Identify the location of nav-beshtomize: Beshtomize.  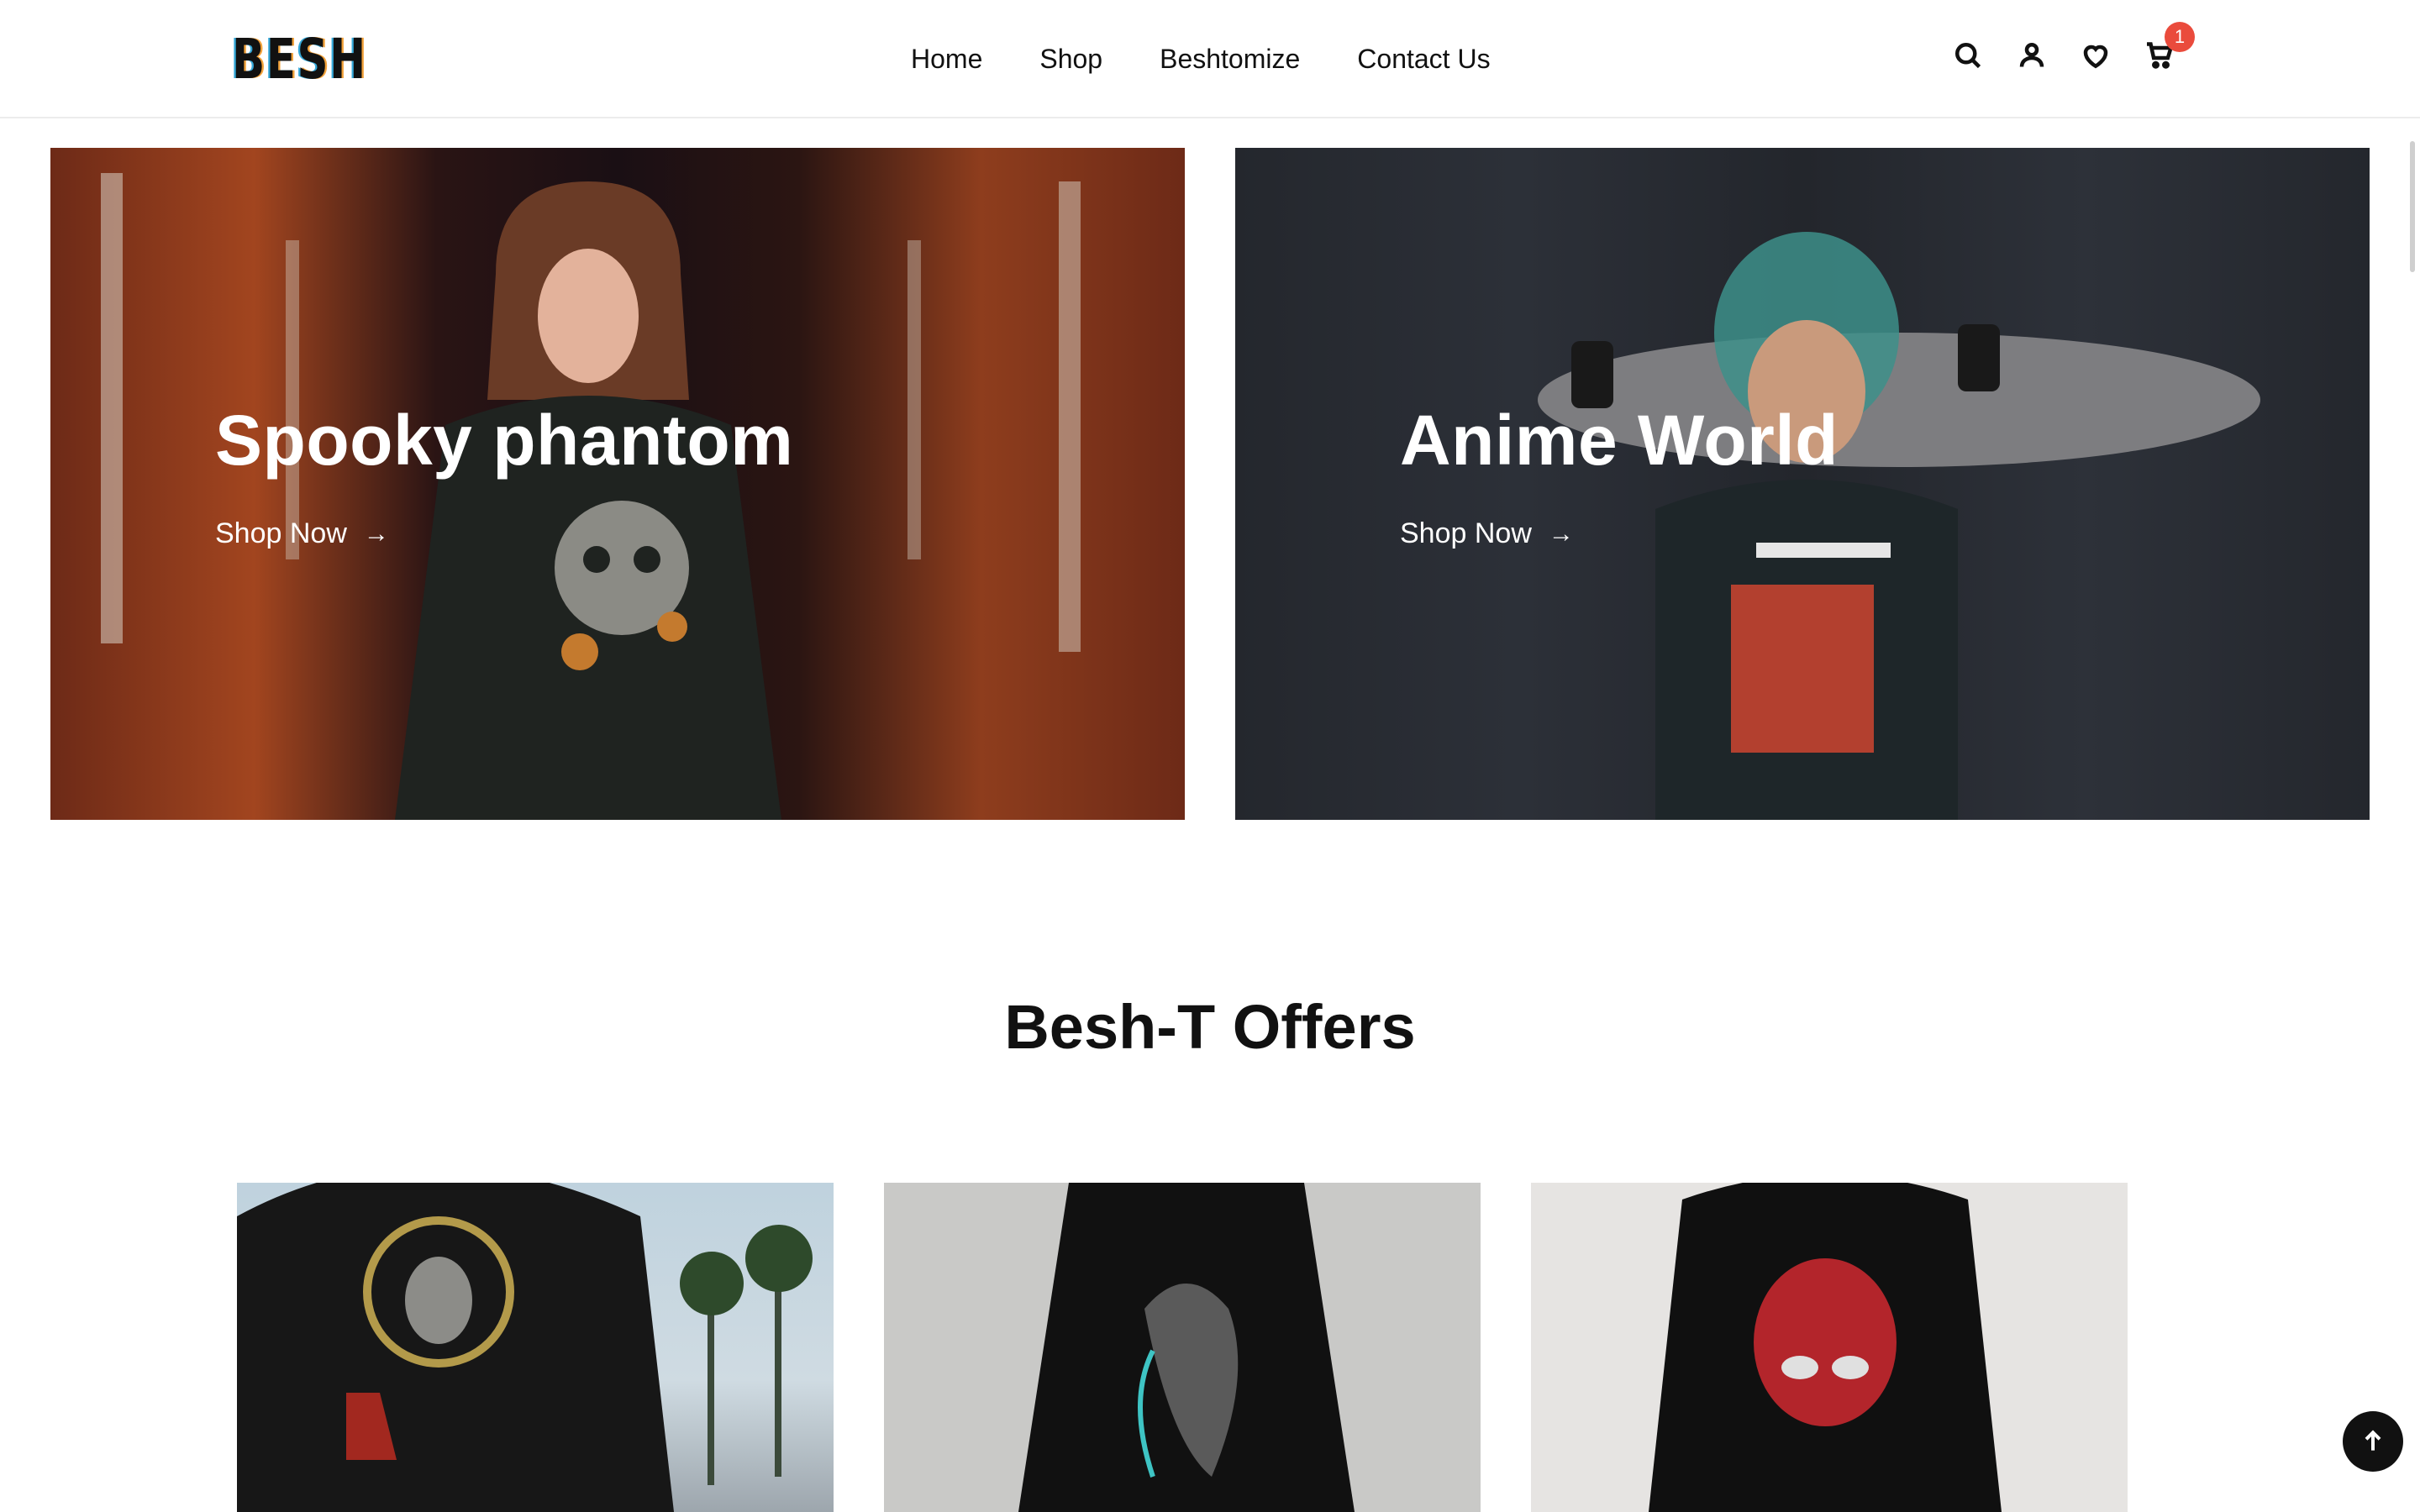
(1230, 59).